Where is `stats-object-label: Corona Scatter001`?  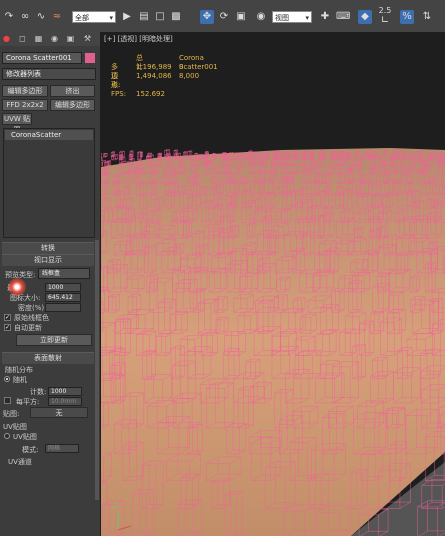 stats-object-label: Corona Scatter001 is located at coordinates (198, 62).